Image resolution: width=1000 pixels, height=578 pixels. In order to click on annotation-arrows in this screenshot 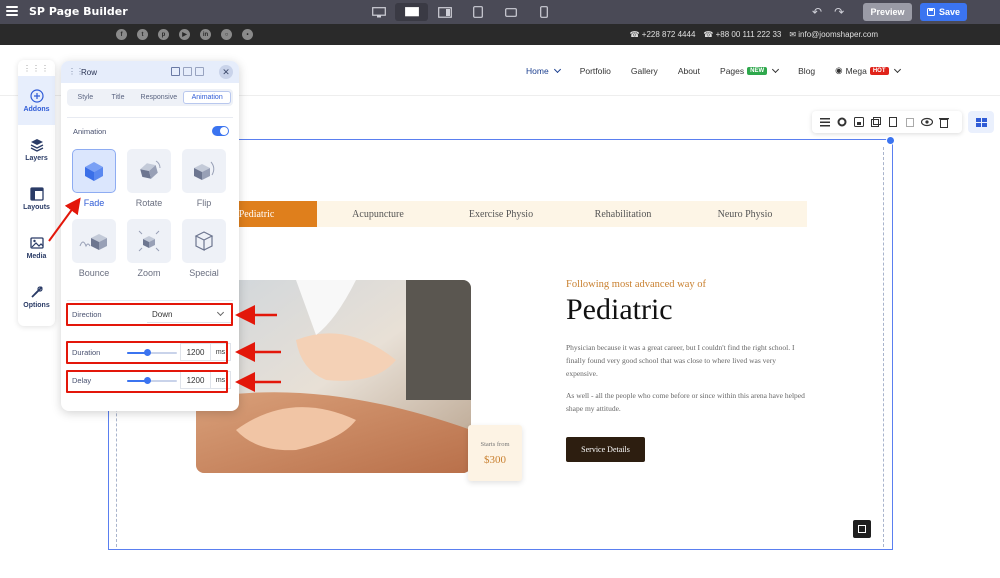, I will do `click(164, 294)`.